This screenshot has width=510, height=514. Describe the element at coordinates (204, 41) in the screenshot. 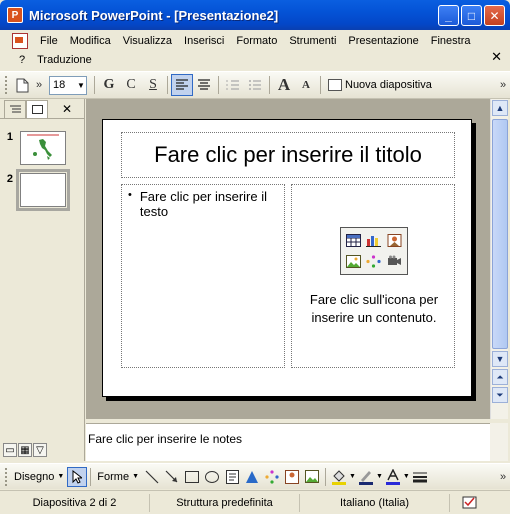

I see `menu-inserisci: Inserisci` at that location.